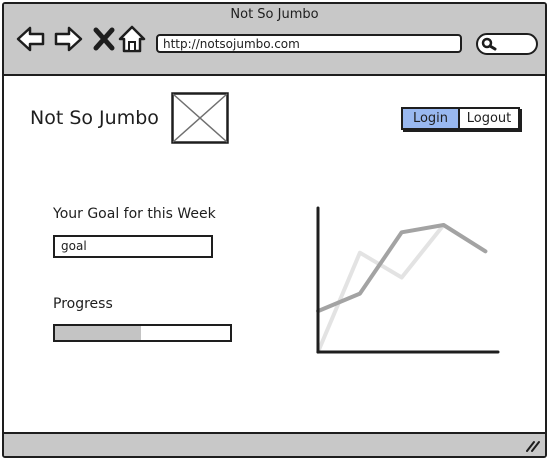 This screenshot has width=549, height=460. I want to click on search-icon, so click(489, 44).